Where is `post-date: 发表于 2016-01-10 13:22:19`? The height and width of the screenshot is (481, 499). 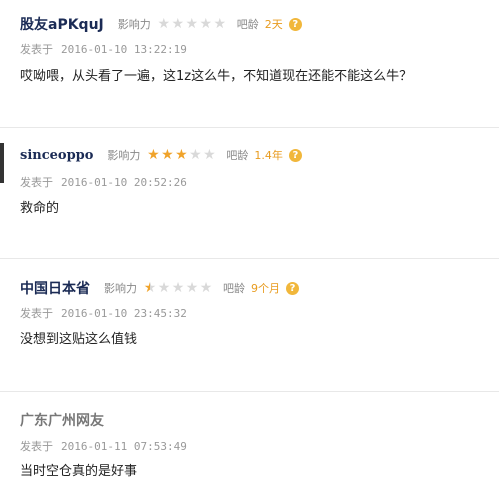 post-date: 发表于 2016-01-10 13:22:19 is located at coordinates (103, 49).